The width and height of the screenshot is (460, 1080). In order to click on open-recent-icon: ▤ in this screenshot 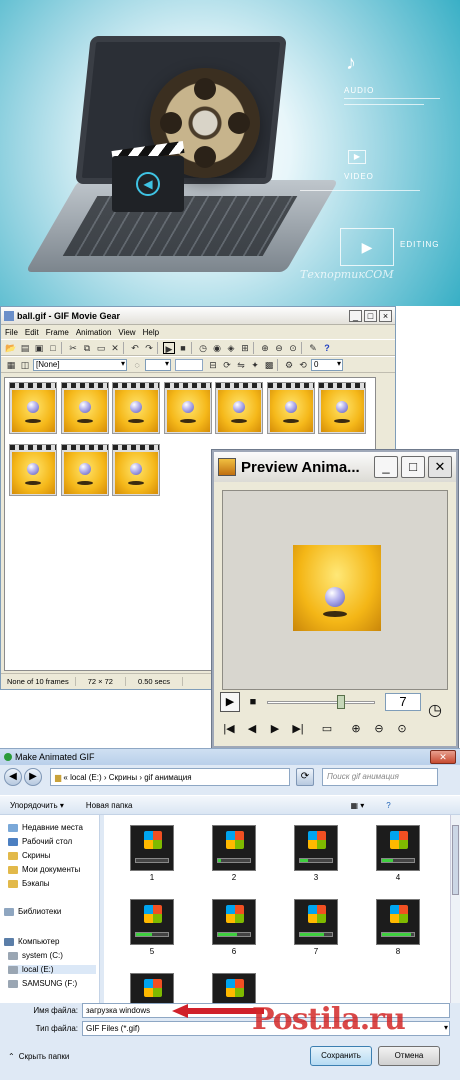, I will do `click(25, 348)`.